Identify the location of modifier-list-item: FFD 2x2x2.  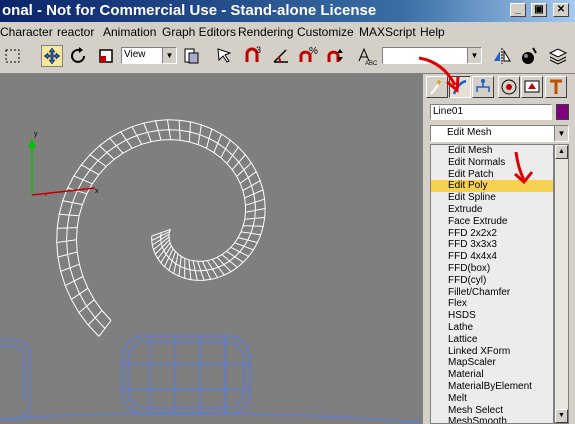
(492, 234).